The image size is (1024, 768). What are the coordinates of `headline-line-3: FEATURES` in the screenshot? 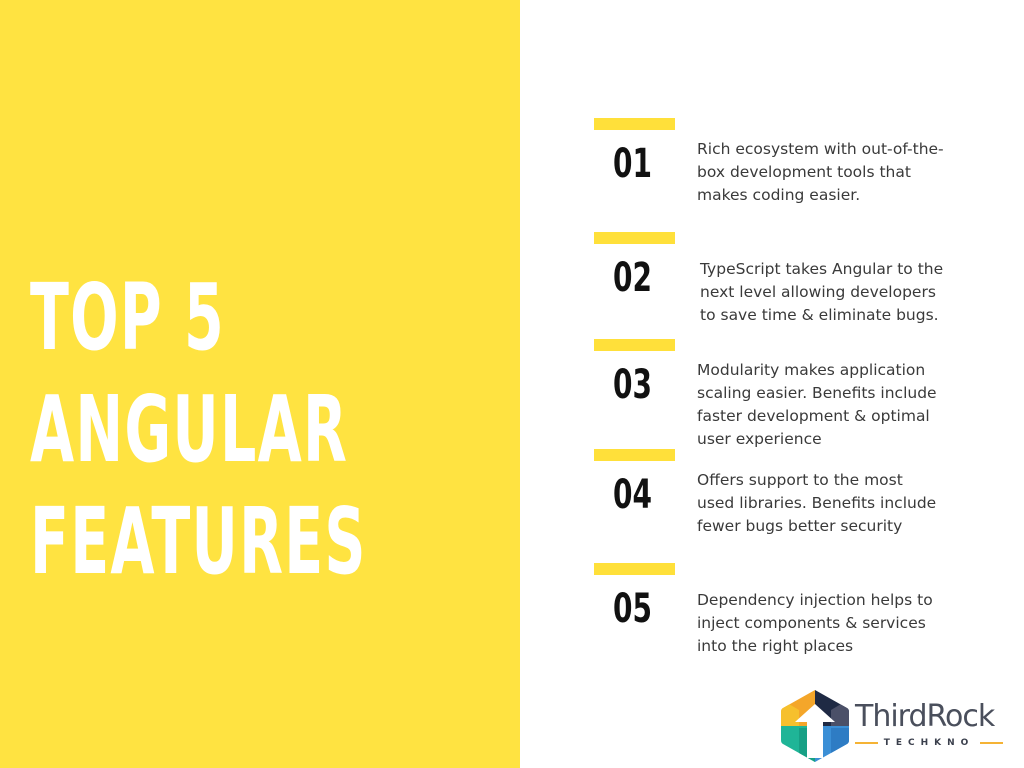 It's located at (198, 541).